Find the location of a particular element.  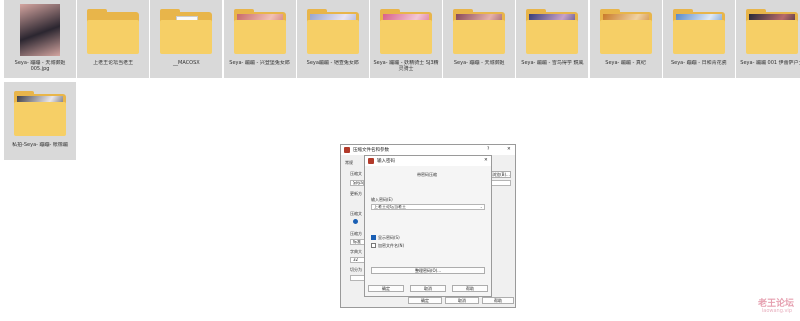

dictionary-label: 字典大 is located at coordinates (356, 251).